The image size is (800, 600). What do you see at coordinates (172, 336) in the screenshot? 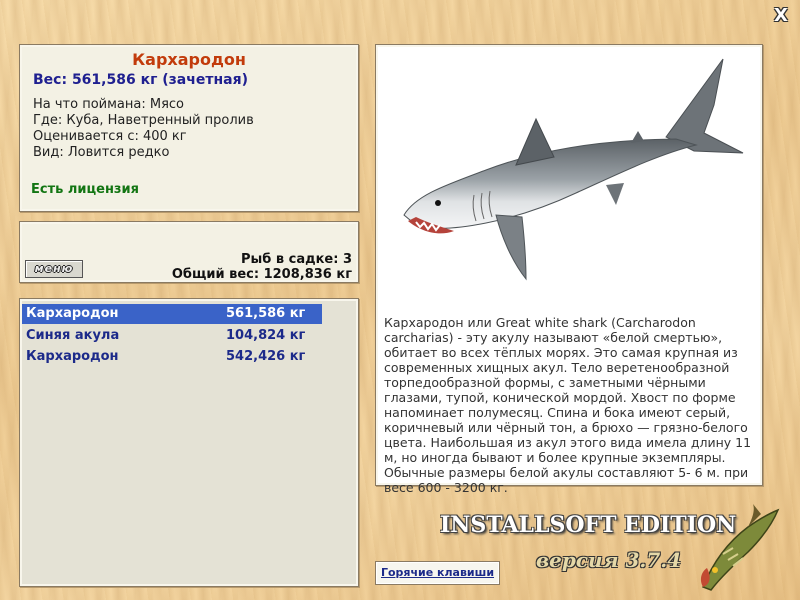
I see `list-item: Синяя акула 104,824 кг` at bounding box center [172, 336].